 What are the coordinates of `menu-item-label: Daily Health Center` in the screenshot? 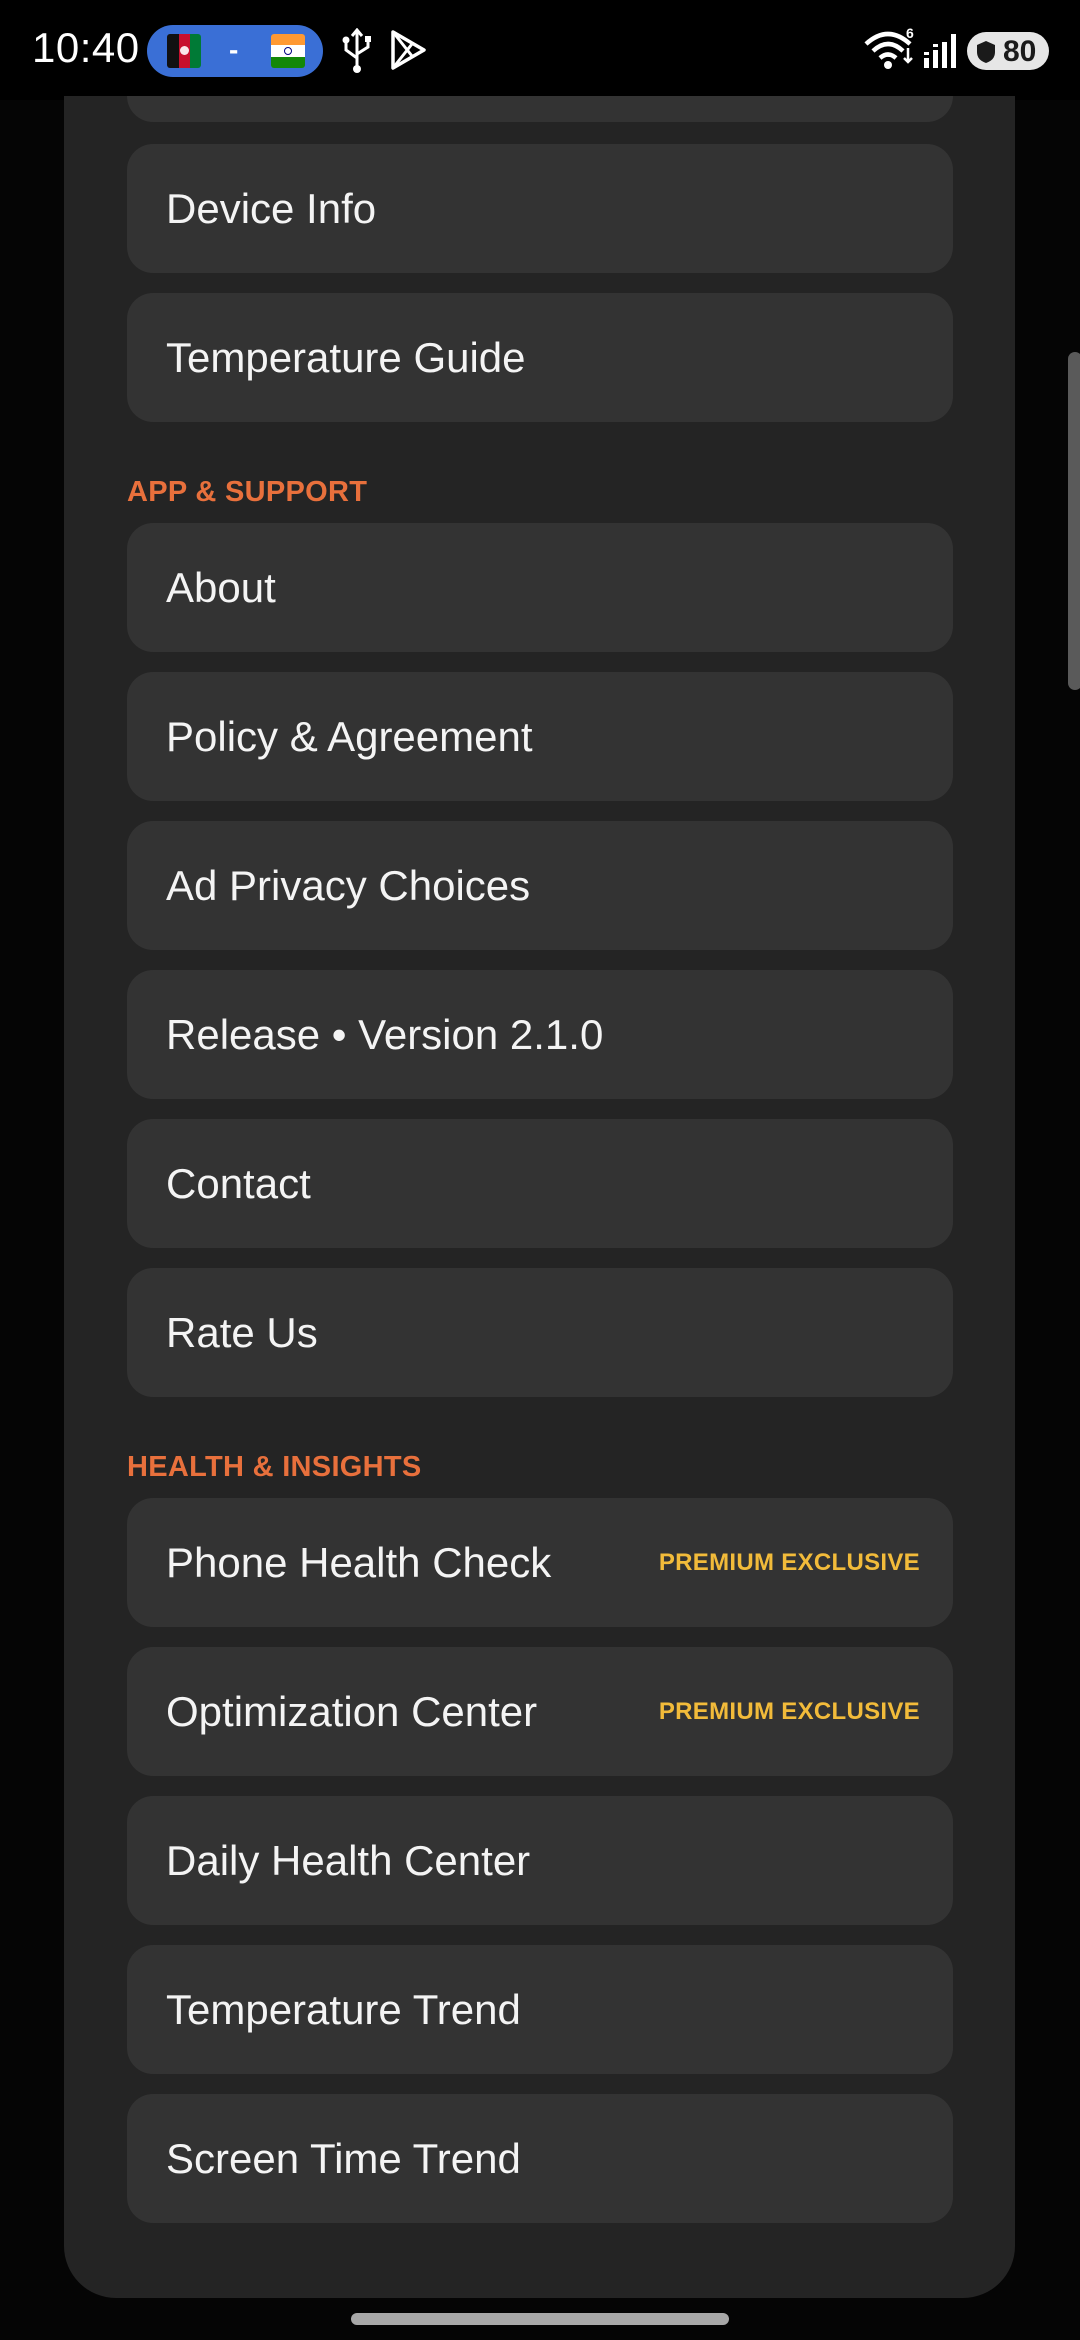 It's located at (348, 1860).